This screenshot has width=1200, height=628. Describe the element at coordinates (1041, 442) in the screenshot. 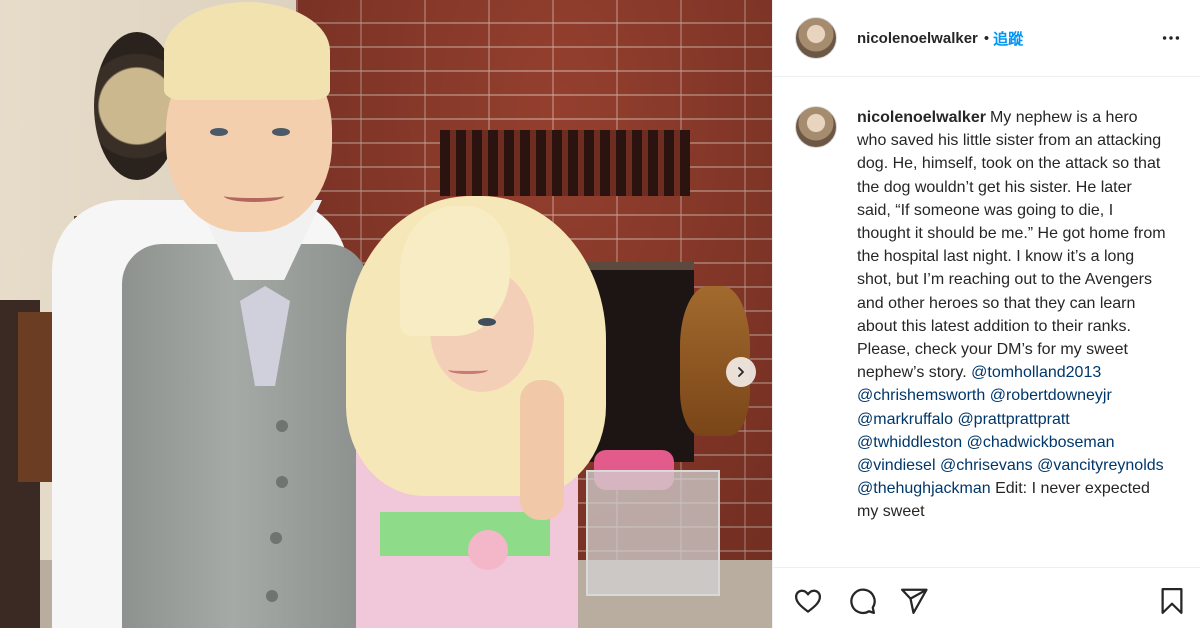

I see `mention-link: @chadwickboseman` at that location.